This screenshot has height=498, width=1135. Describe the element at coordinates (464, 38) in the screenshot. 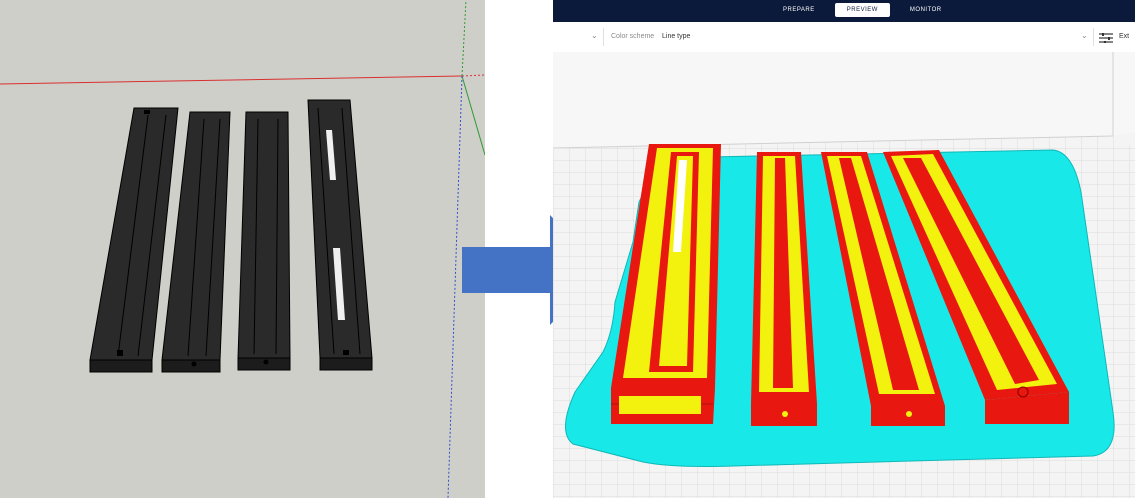

I see `green-axis` at that location.